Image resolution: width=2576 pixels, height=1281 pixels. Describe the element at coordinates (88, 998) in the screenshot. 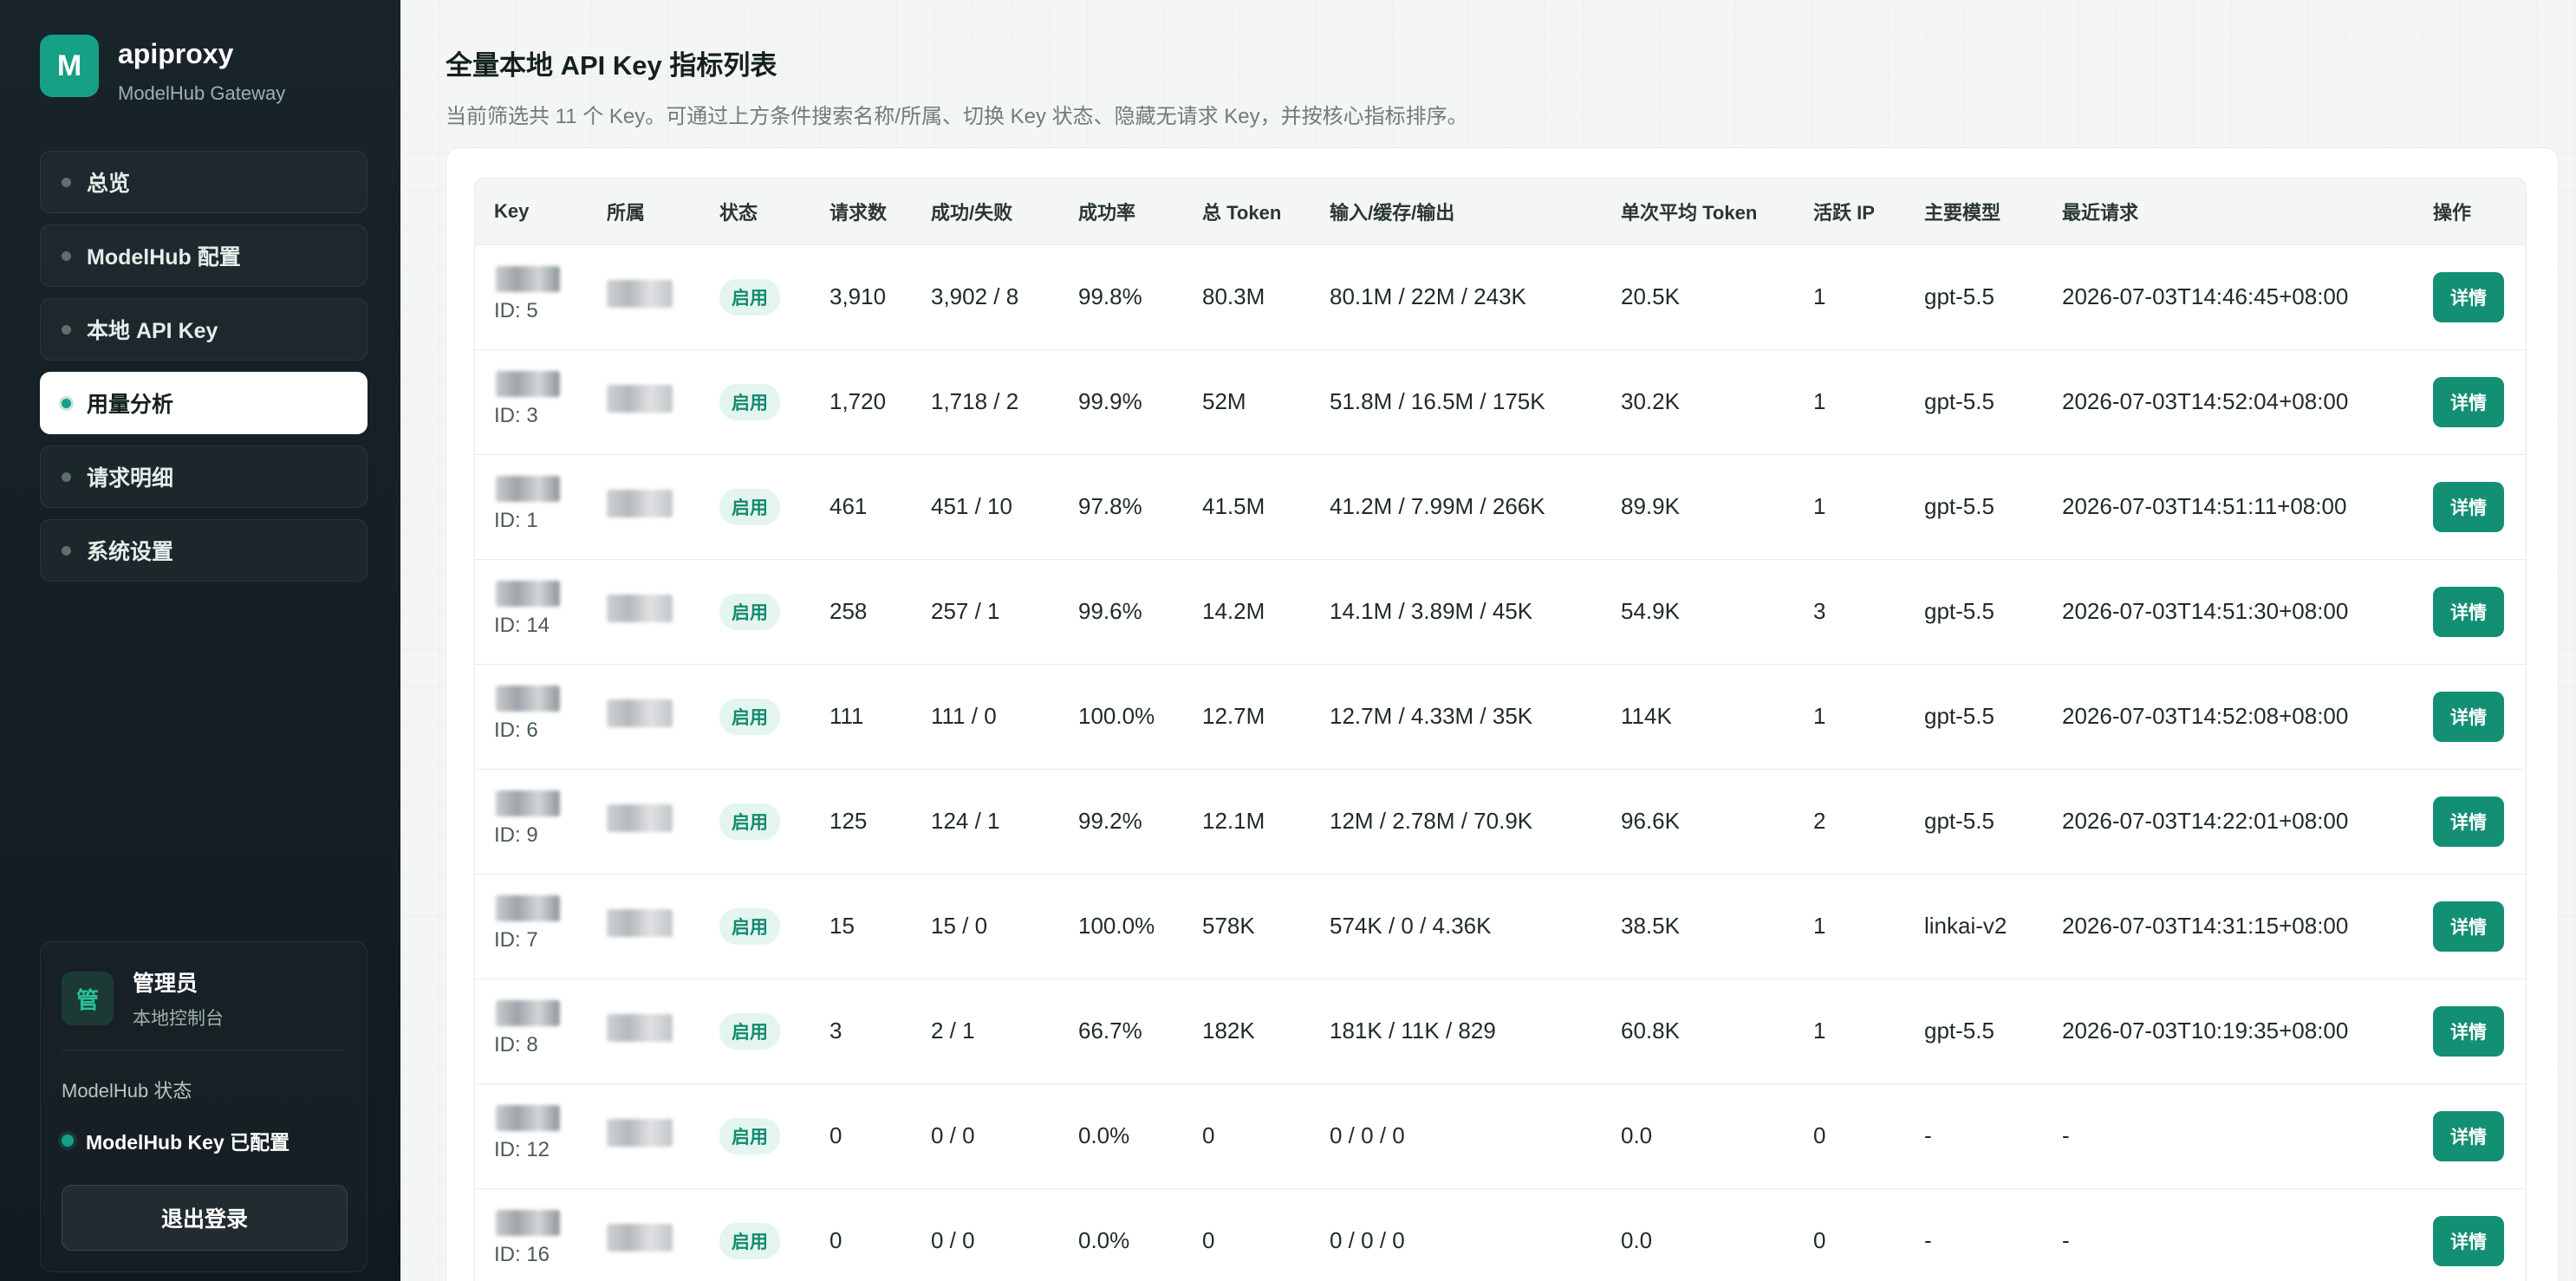

I see `avatar: 管` at that location.